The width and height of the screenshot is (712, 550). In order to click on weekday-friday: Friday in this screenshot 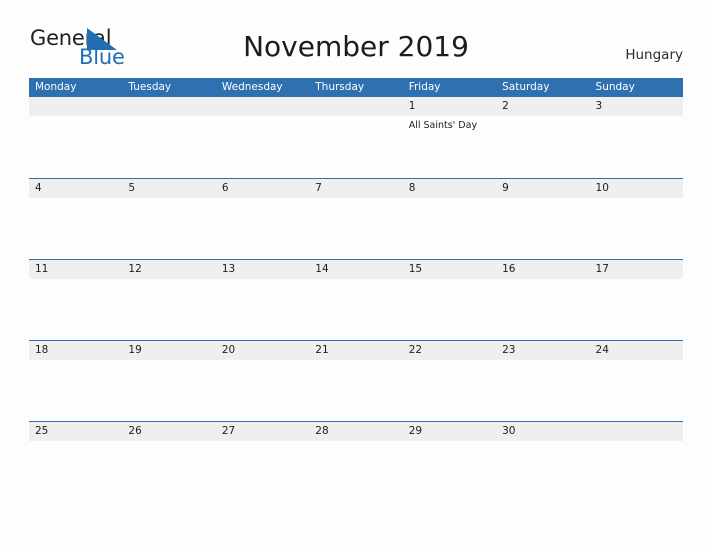, I will do `click(424, 87)`.